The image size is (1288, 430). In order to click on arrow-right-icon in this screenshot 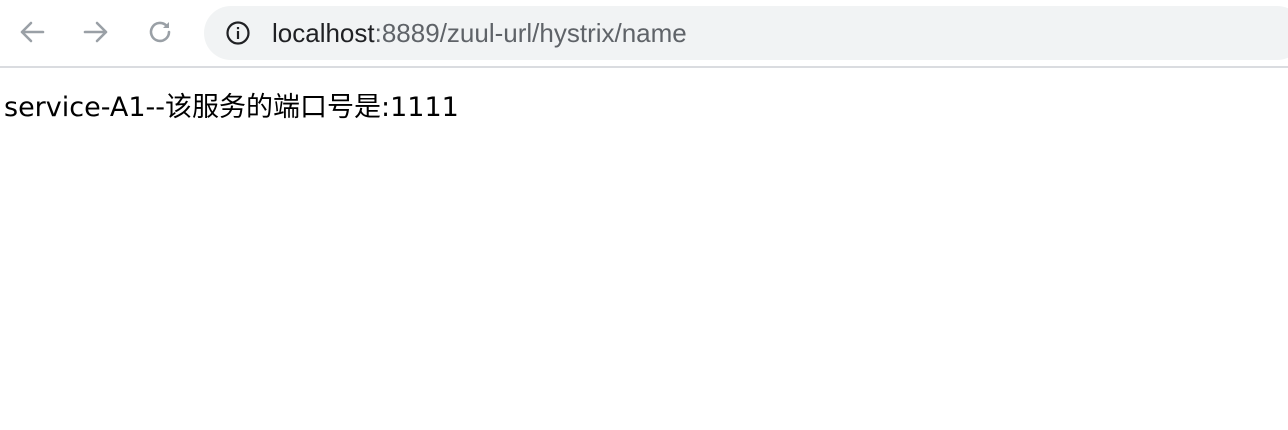, I will do `click(96, 32)`.